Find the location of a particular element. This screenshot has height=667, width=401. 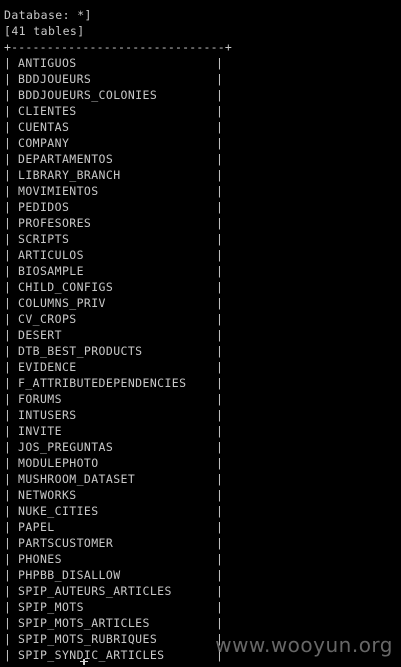

table-name-cell: MOVIMIENTOS is located at coordinates (58, 191).